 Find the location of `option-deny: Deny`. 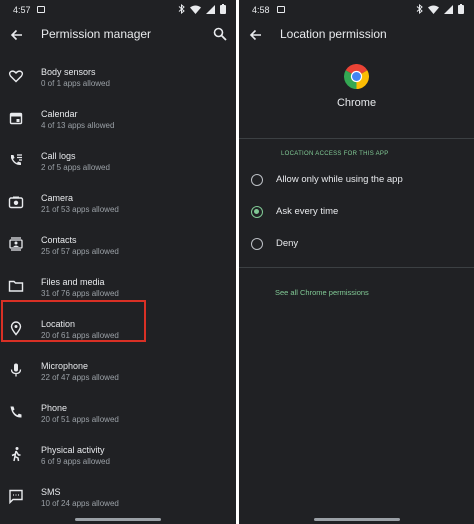

option-deny: Deny is located at coordinates (356, 245).